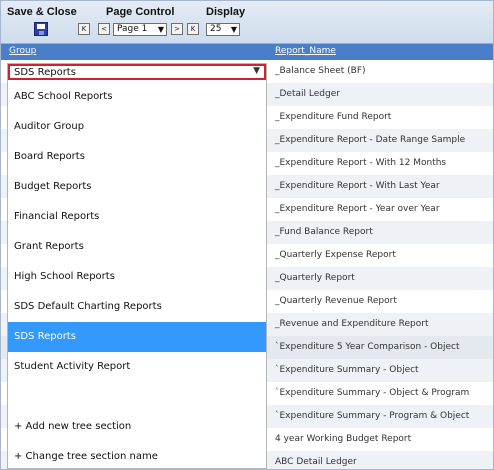 The image size is (494, 470). What do you see at coordinates (226, 12) in the screenshot?
I see `display-label: Display` at bounding box center [226, 12].